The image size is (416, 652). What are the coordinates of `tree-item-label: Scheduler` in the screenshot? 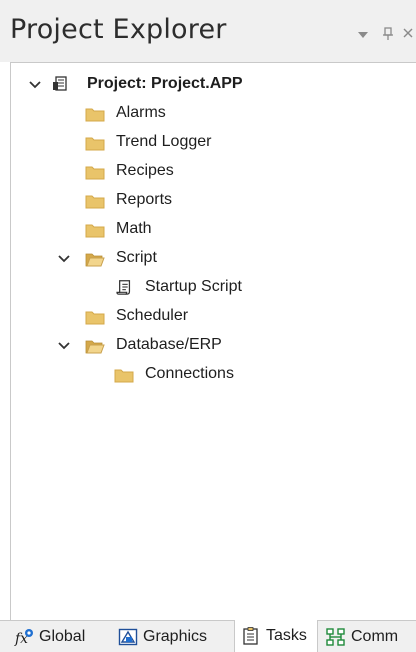 It's located at (152, 315).